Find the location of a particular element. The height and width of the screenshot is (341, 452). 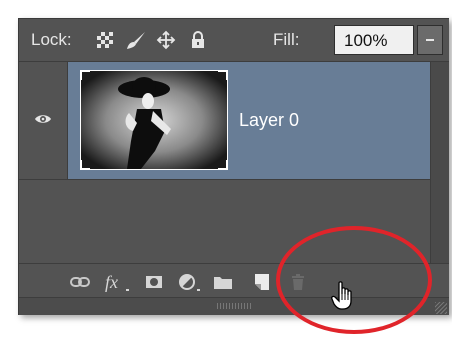

lock-bar: Lock: Fill: 100% is located at coordinates (234, 40).